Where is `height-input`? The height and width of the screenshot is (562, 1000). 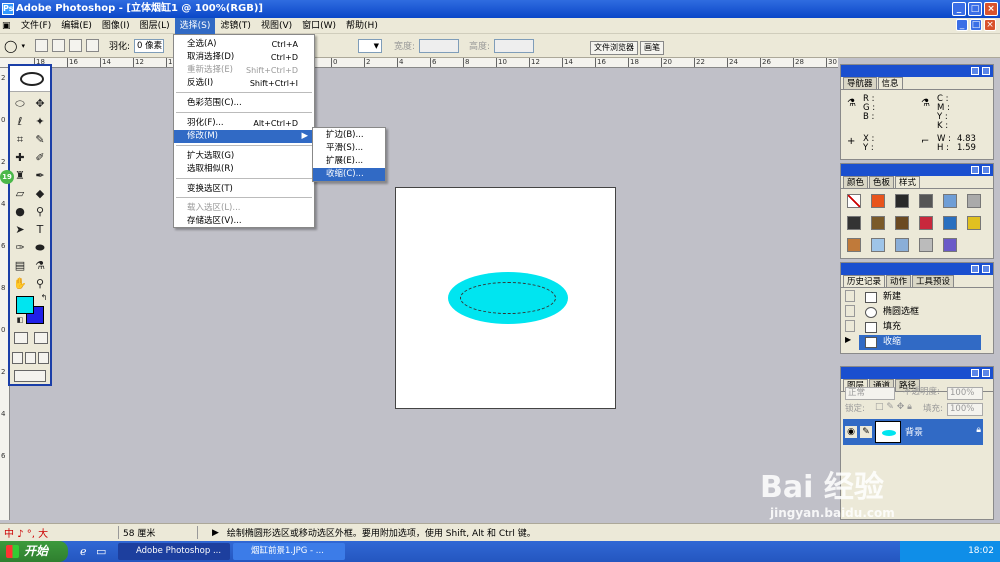
height-input is located at coordinates (514, 45).